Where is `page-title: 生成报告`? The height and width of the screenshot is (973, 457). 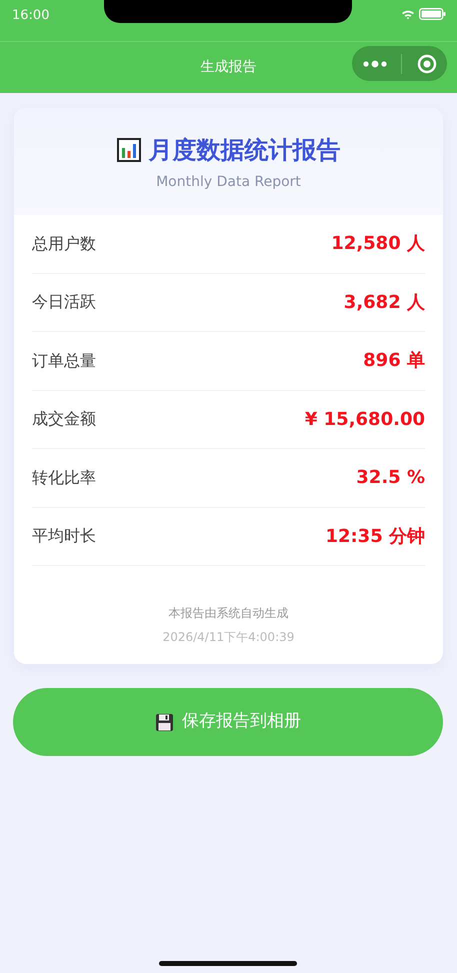 page-title: 生成报告 is located at coordinates (228, 67).